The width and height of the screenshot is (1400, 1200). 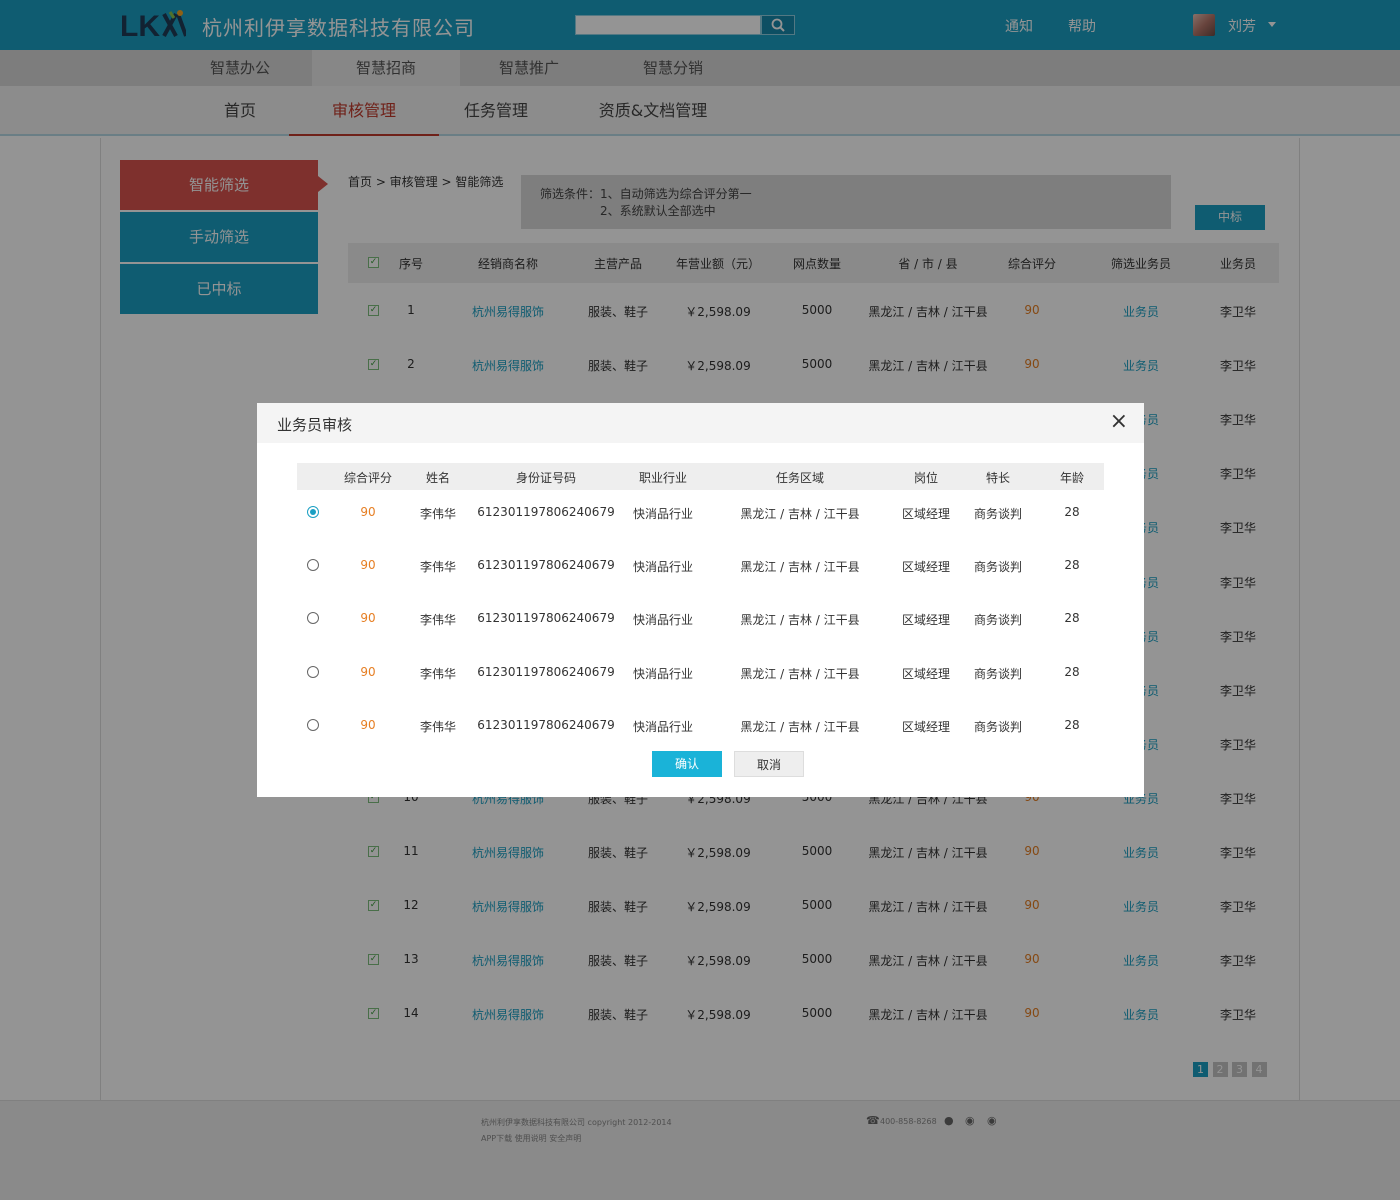 I want to click on dialog-title: 业务员审核, so click(x=315, y=425).